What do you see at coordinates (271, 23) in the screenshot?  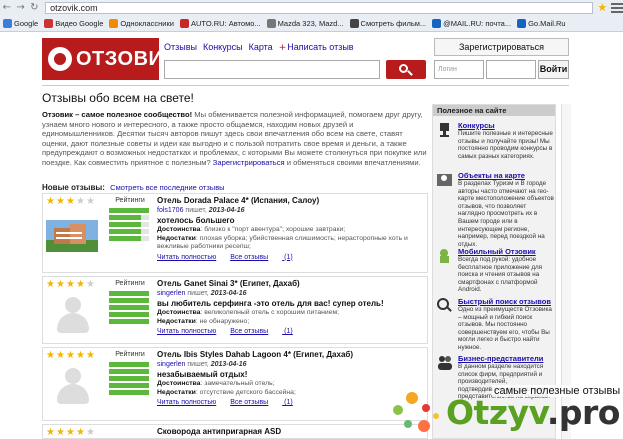 I see `mazda-icon` at bounding box center [271, 23].